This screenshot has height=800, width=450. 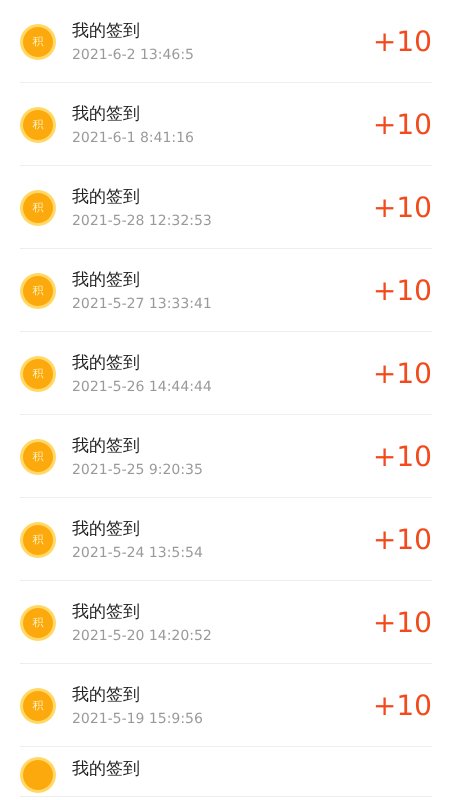 What do you see at coordinates (133, 55) in the screenshot?
I see `record-time: 2021-6-2 13:46:5` at bounding box center [133, 55].